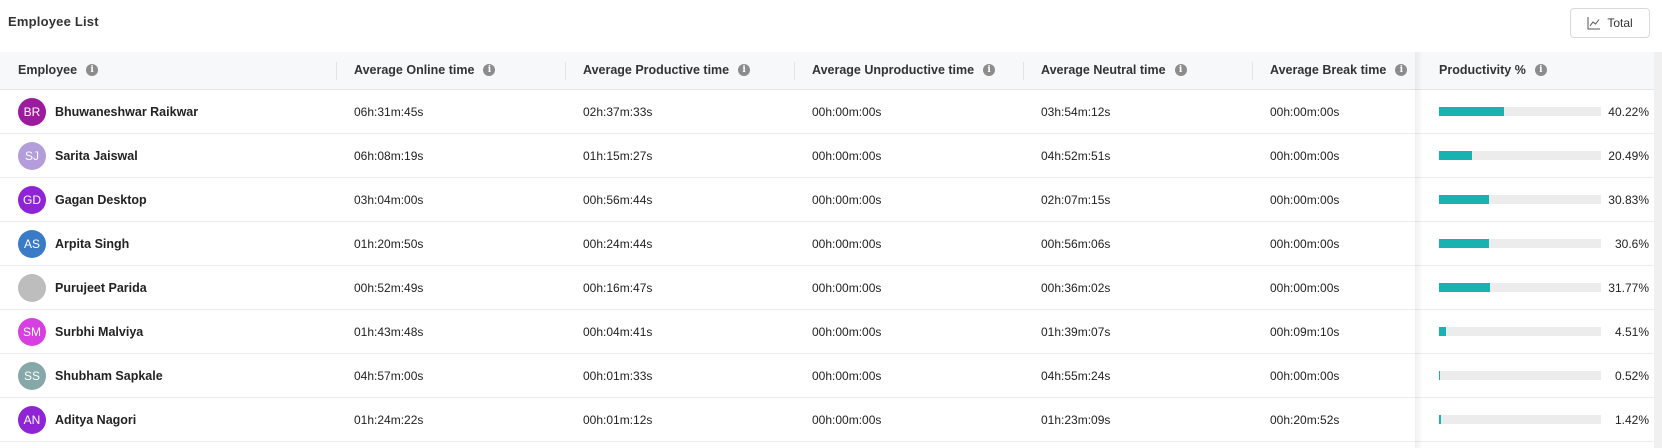  I want to click on employee-cell: Purujeet Parida, so click(82, 287).